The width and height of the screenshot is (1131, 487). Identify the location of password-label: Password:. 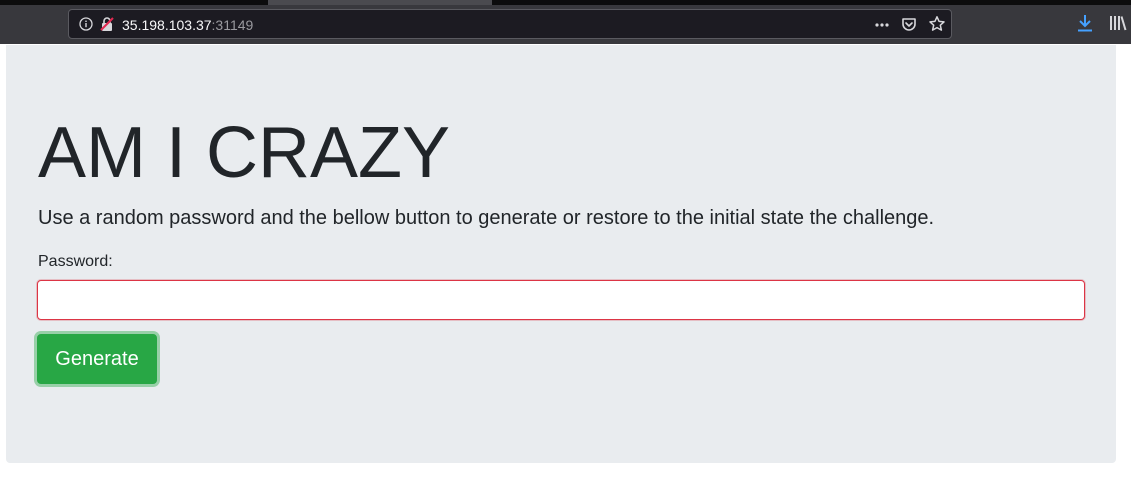
(75, 261).